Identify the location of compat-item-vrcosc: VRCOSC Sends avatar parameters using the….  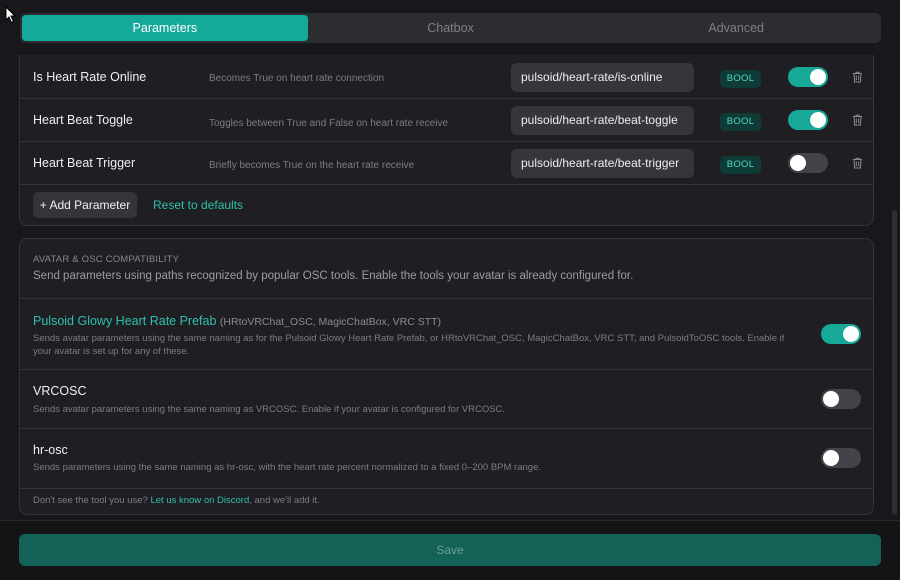
(446, 399).